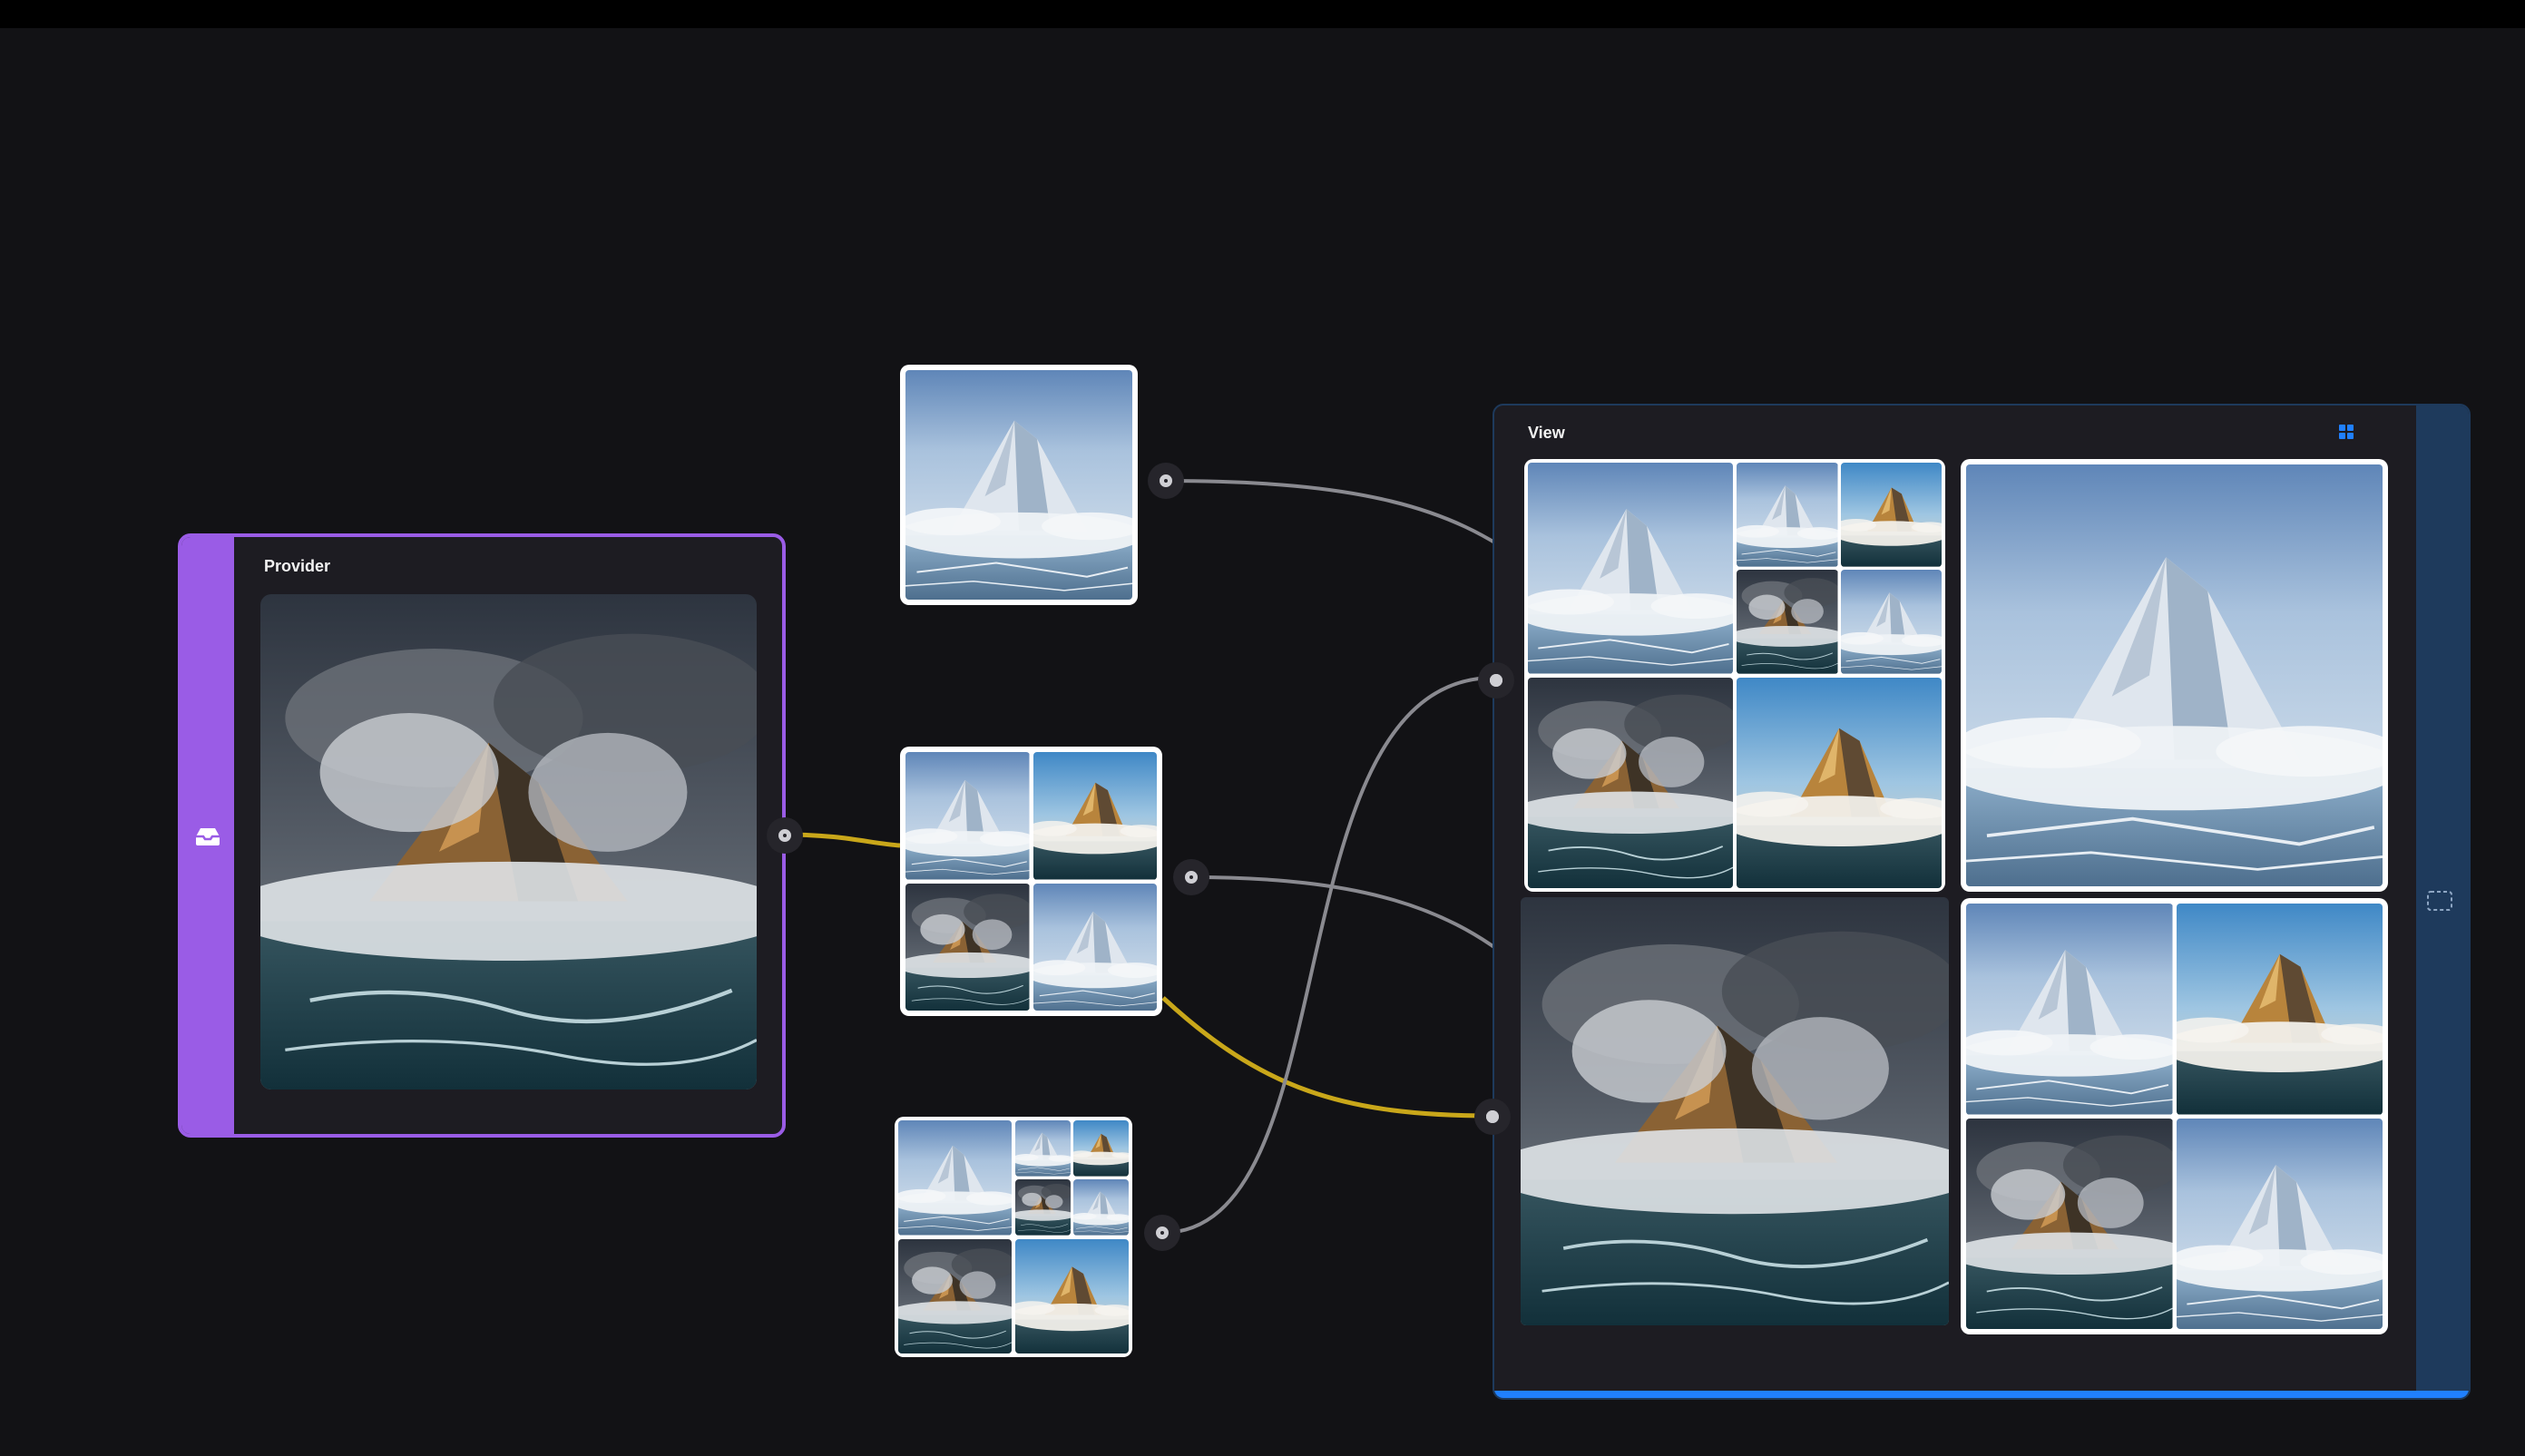  I want to click on wire-grid-to-view, so click(1327, 1057).